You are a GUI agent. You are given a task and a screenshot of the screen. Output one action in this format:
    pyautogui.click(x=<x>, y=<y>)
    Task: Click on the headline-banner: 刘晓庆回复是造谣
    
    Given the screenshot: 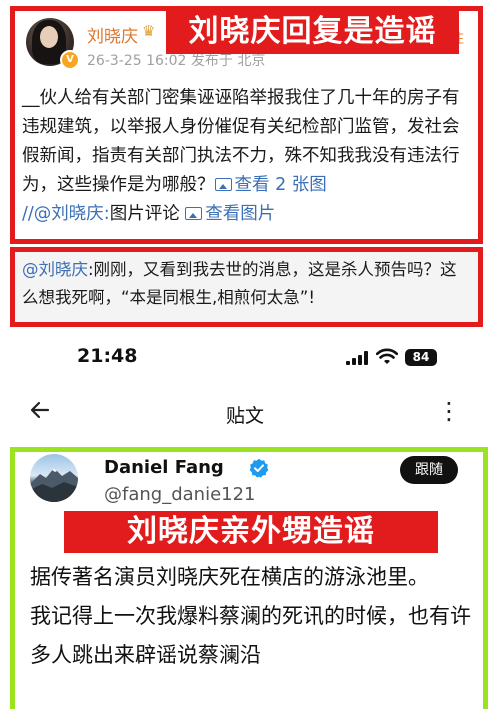 What is the action you would take?
    pyautogui.click(x=312, y=32)
    